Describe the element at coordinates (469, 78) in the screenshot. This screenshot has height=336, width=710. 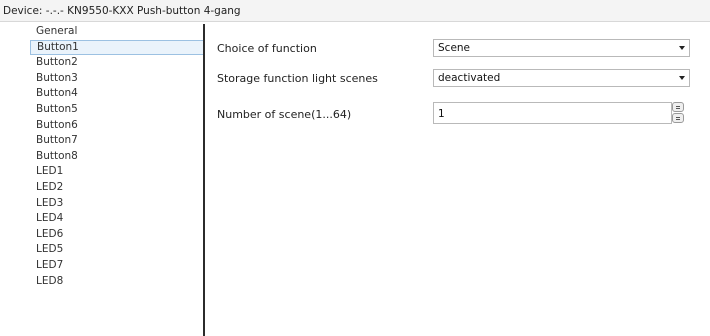
I see `storage-function-value: deactivated` at that location.